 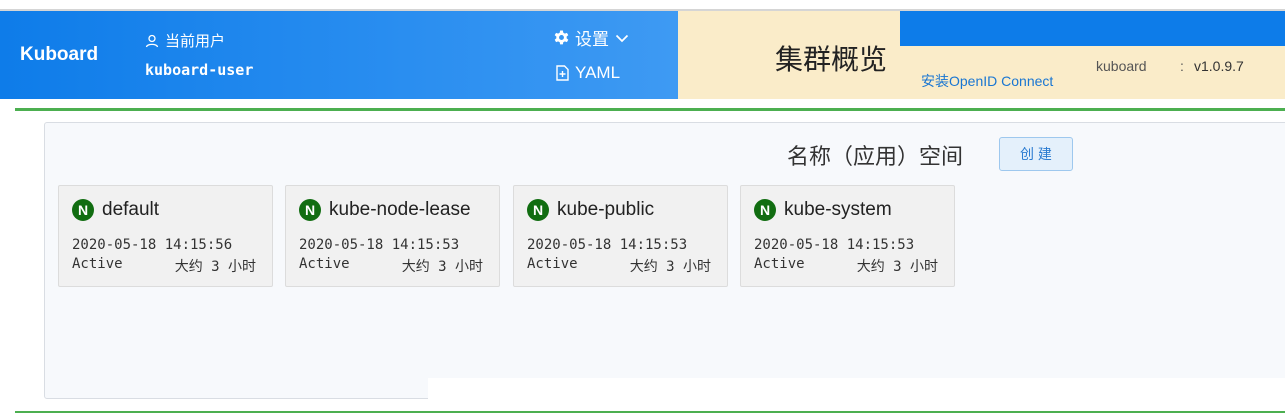 I want to click on namespace-name: kube-system, so click(x=838, y=209).